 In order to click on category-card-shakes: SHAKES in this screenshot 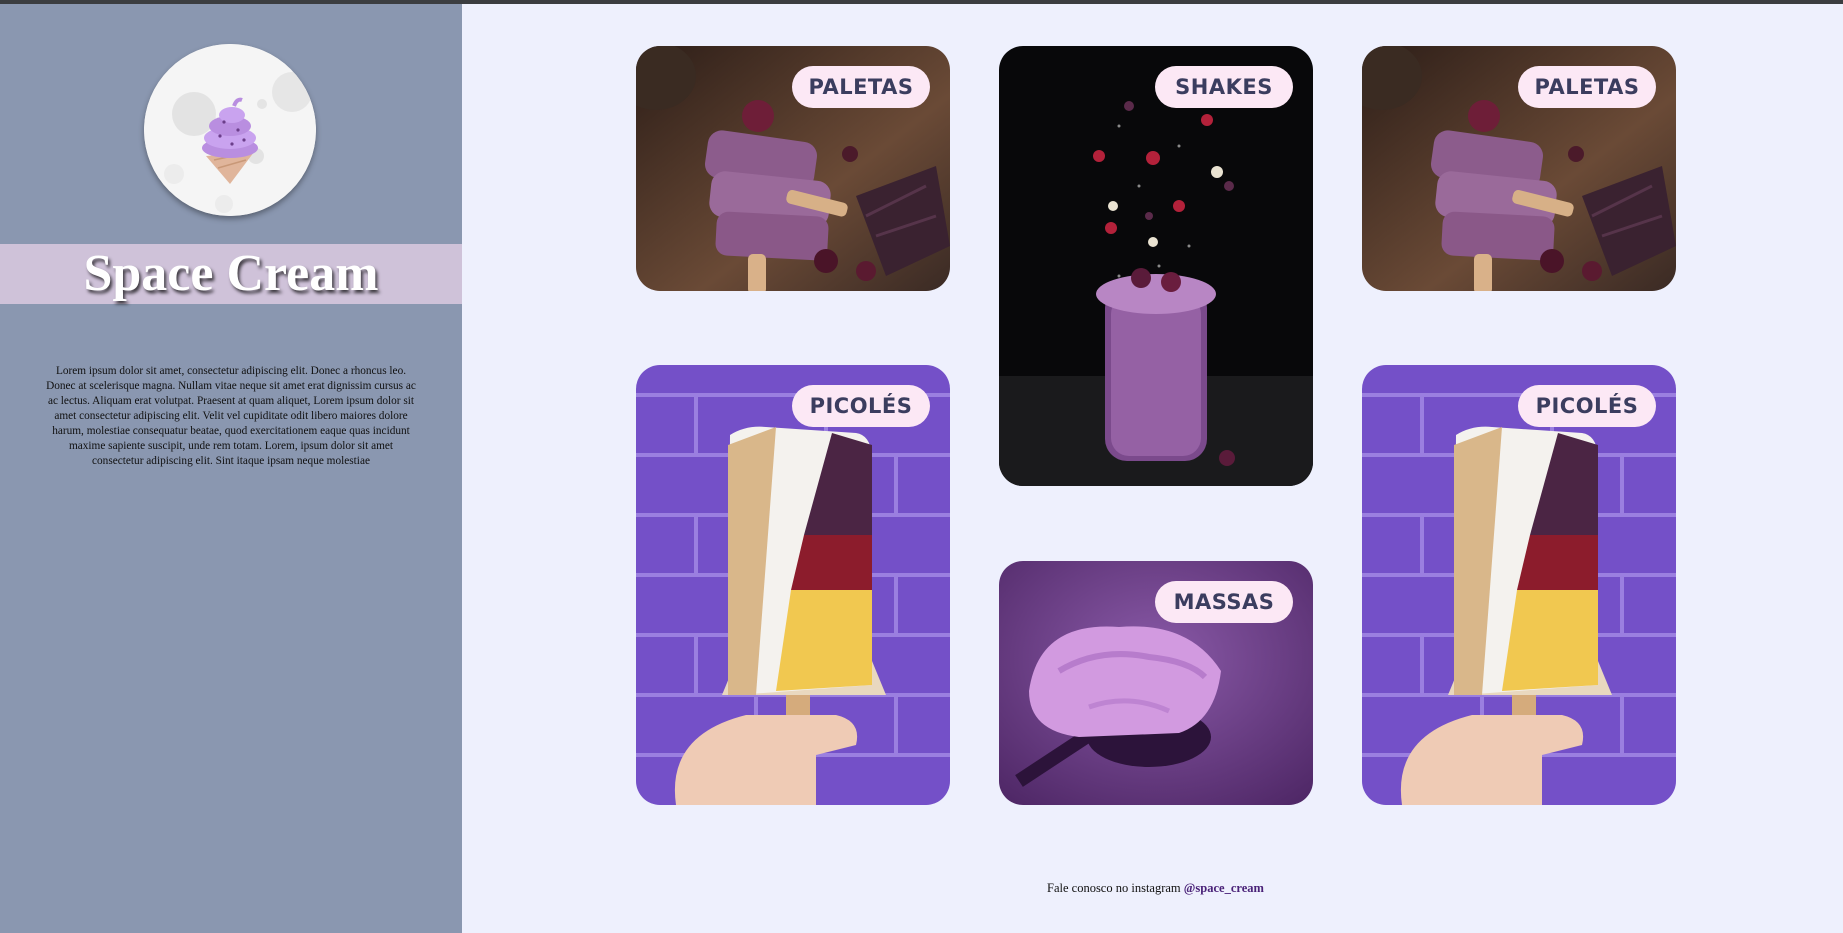, I will do `click(1156, 266)`.